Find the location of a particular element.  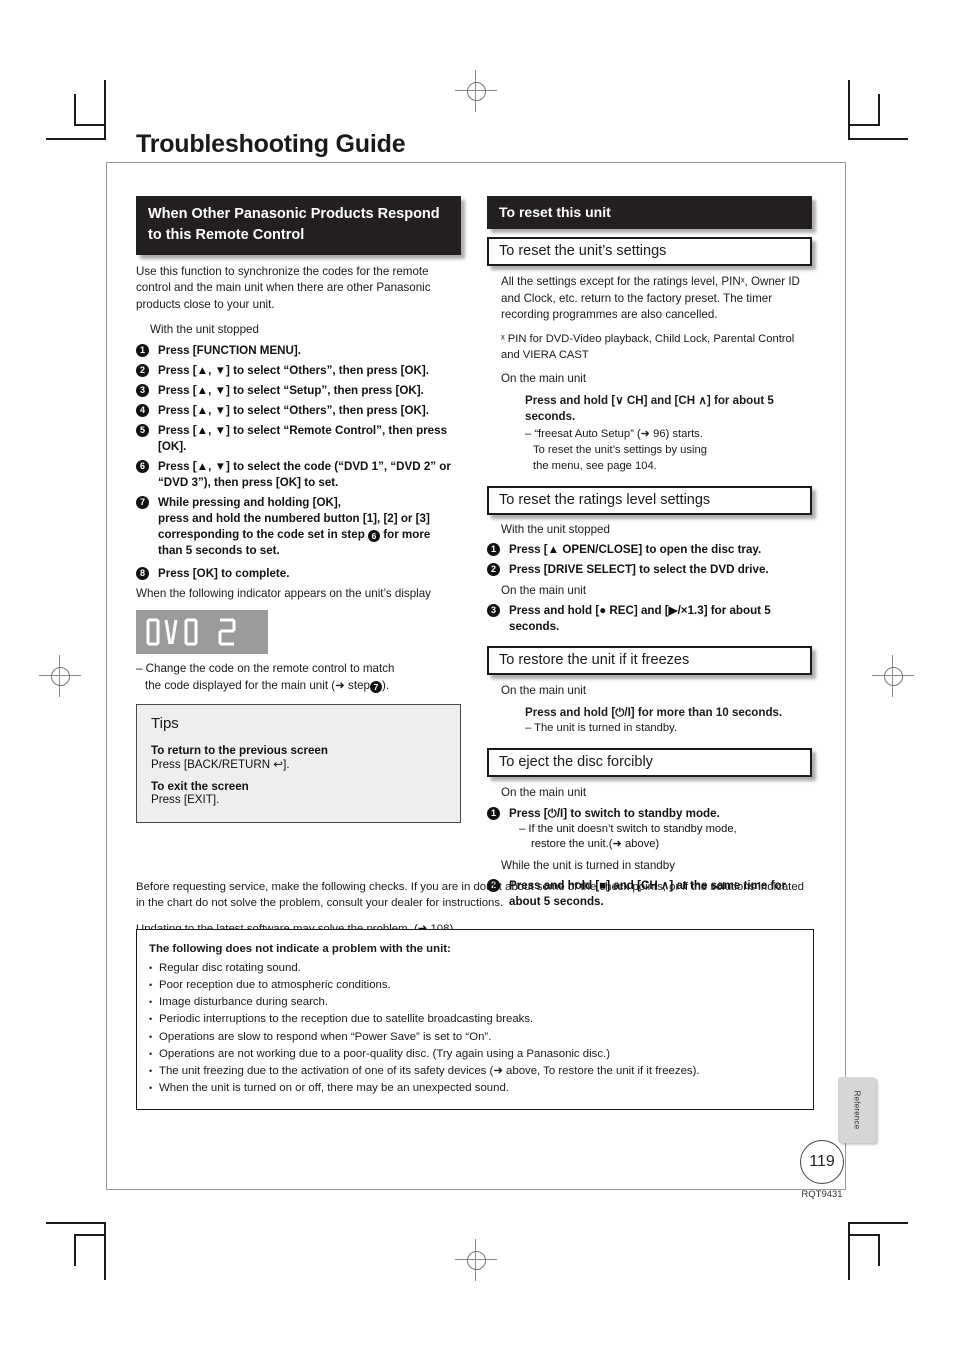

document-code: RQT9431 is located at coordinates (822, 1194).